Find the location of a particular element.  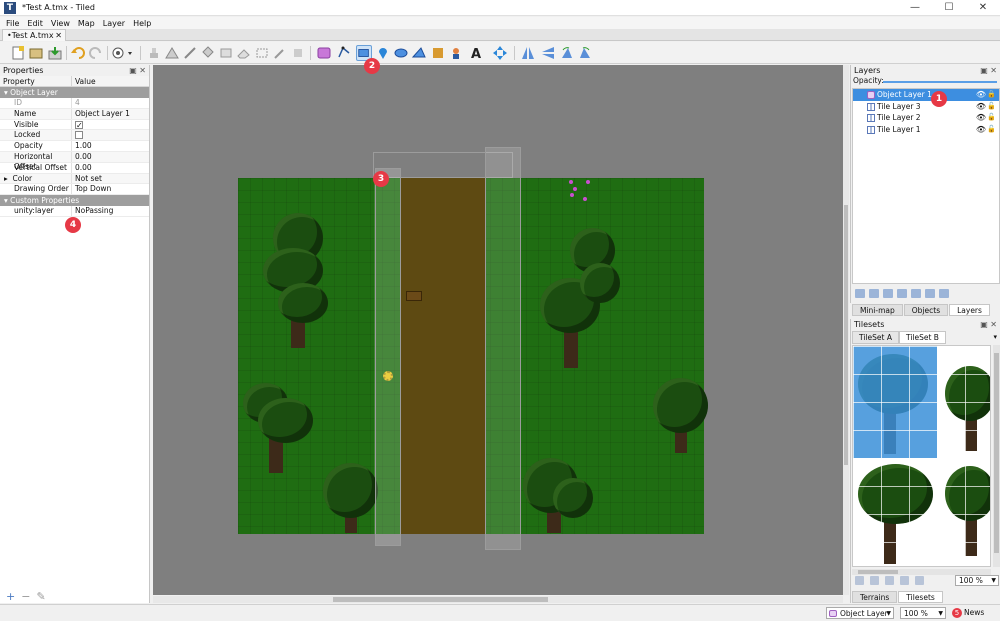

property-row-color: ▸ Color Not set is located at coordinates (74, 179).